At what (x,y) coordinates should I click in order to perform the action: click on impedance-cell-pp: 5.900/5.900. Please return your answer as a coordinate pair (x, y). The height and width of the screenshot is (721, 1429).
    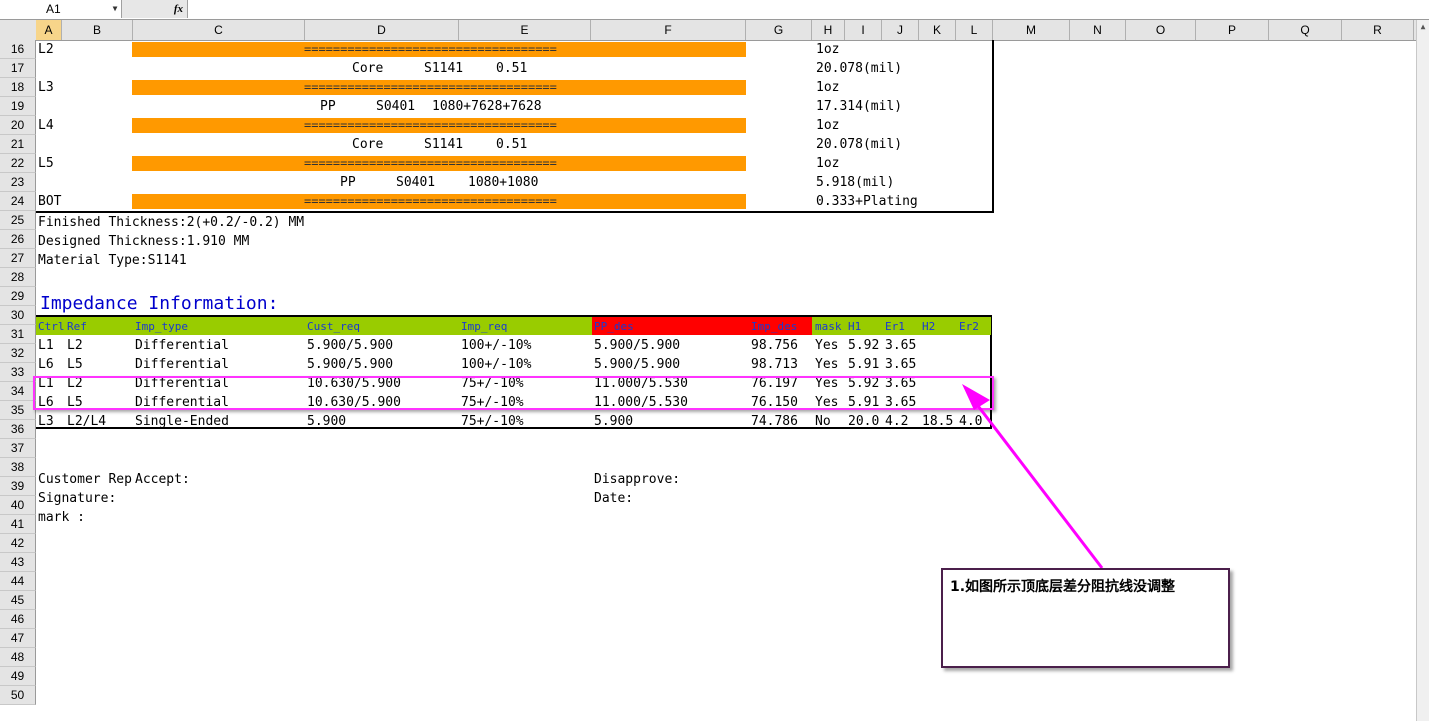
    Looking at the image, I should click on (637, 345).